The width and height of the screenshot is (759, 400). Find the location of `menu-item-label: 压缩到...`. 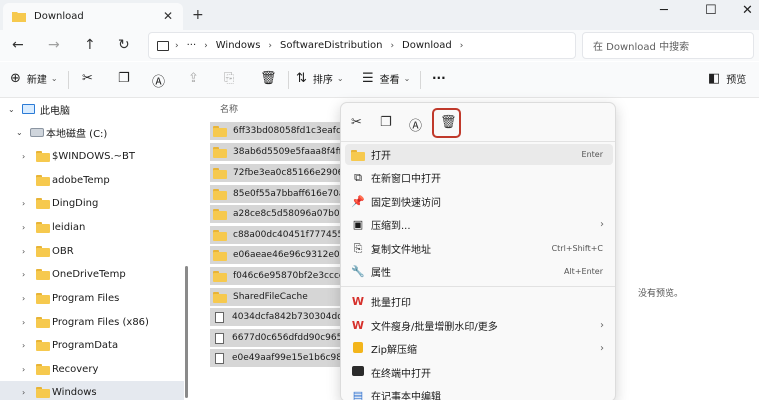

menu-item-label: 压缩到... is located at coordinates (391, 226).